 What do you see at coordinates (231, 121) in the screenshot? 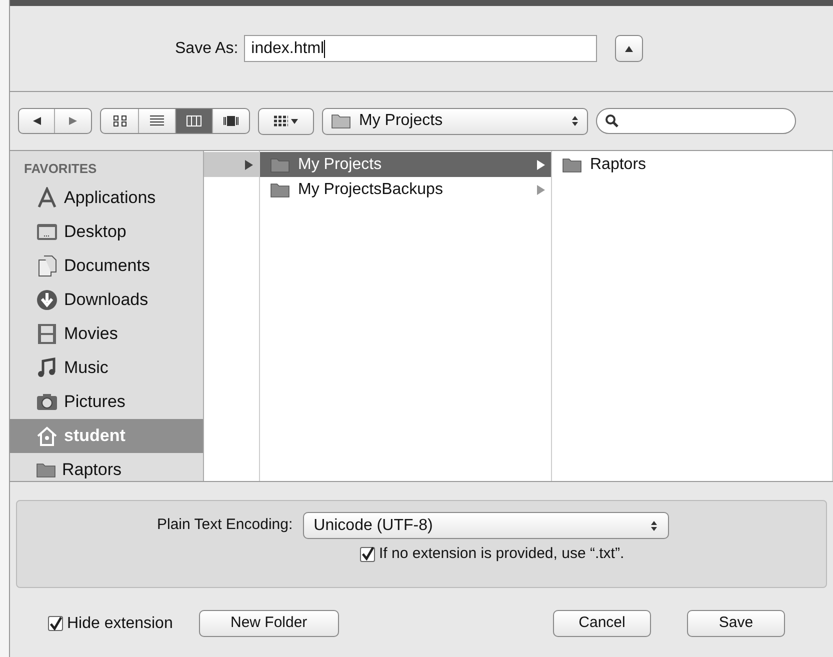
I see `coverflow-icon` at bounding box center [231, 121].